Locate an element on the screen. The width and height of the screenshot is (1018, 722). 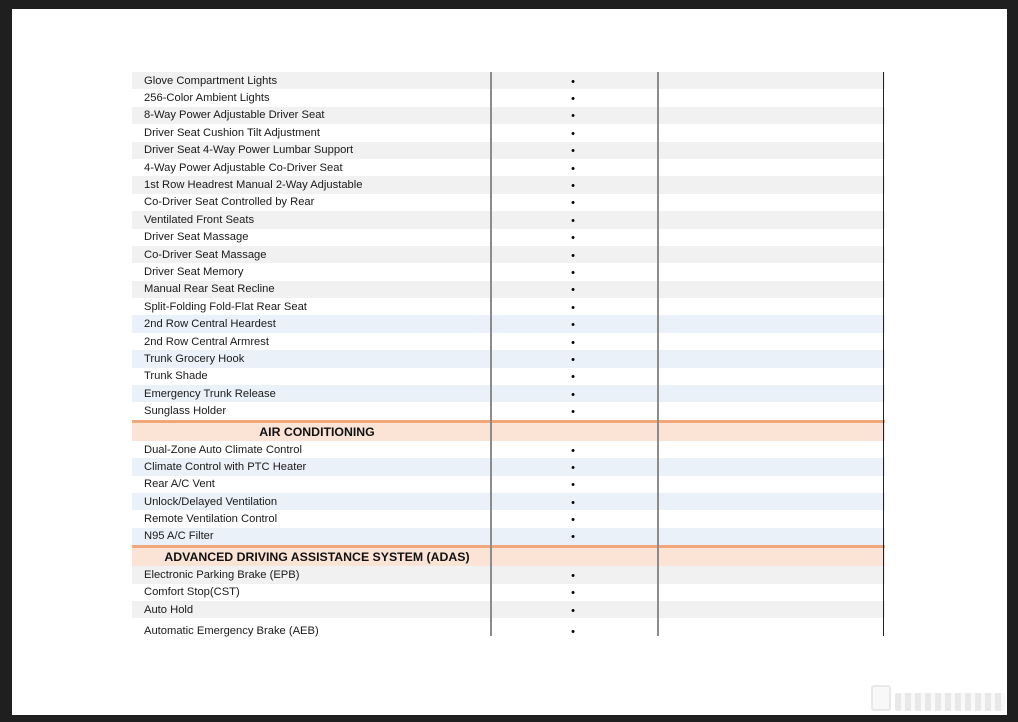
section-title: AIR CONDITIONING is located at coordinates (317, 431).